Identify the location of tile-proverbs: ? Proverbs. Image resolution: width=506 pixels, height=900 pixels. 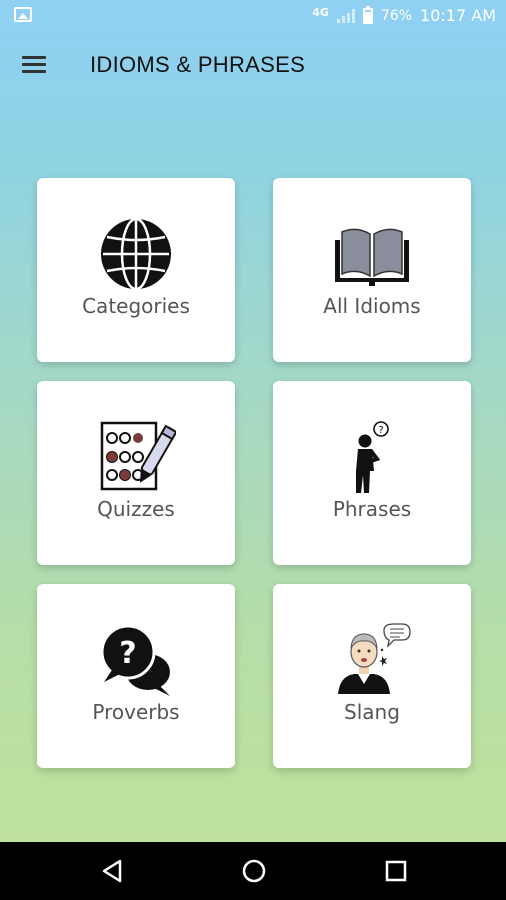
(136, 676).